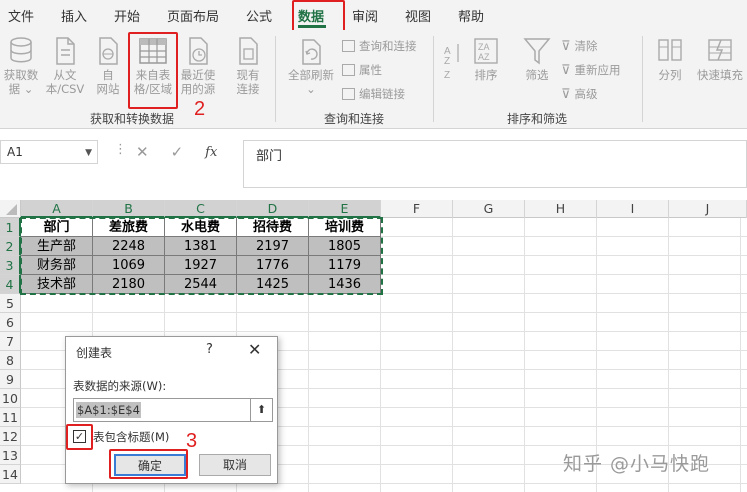 Image resolution: width=747 pixels, height=492 pixels. I want to click on from-web-button: 自 网站, so click(108, 66).